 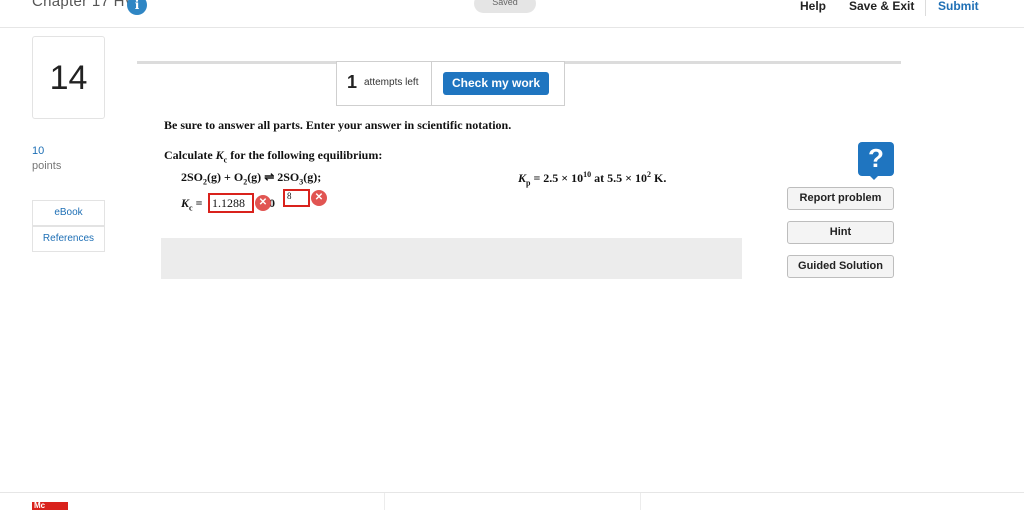 What do you see at coordinates (840, 232) in the screenshot?
I see `hint-button: Hint` at bounding box center [840, 232].